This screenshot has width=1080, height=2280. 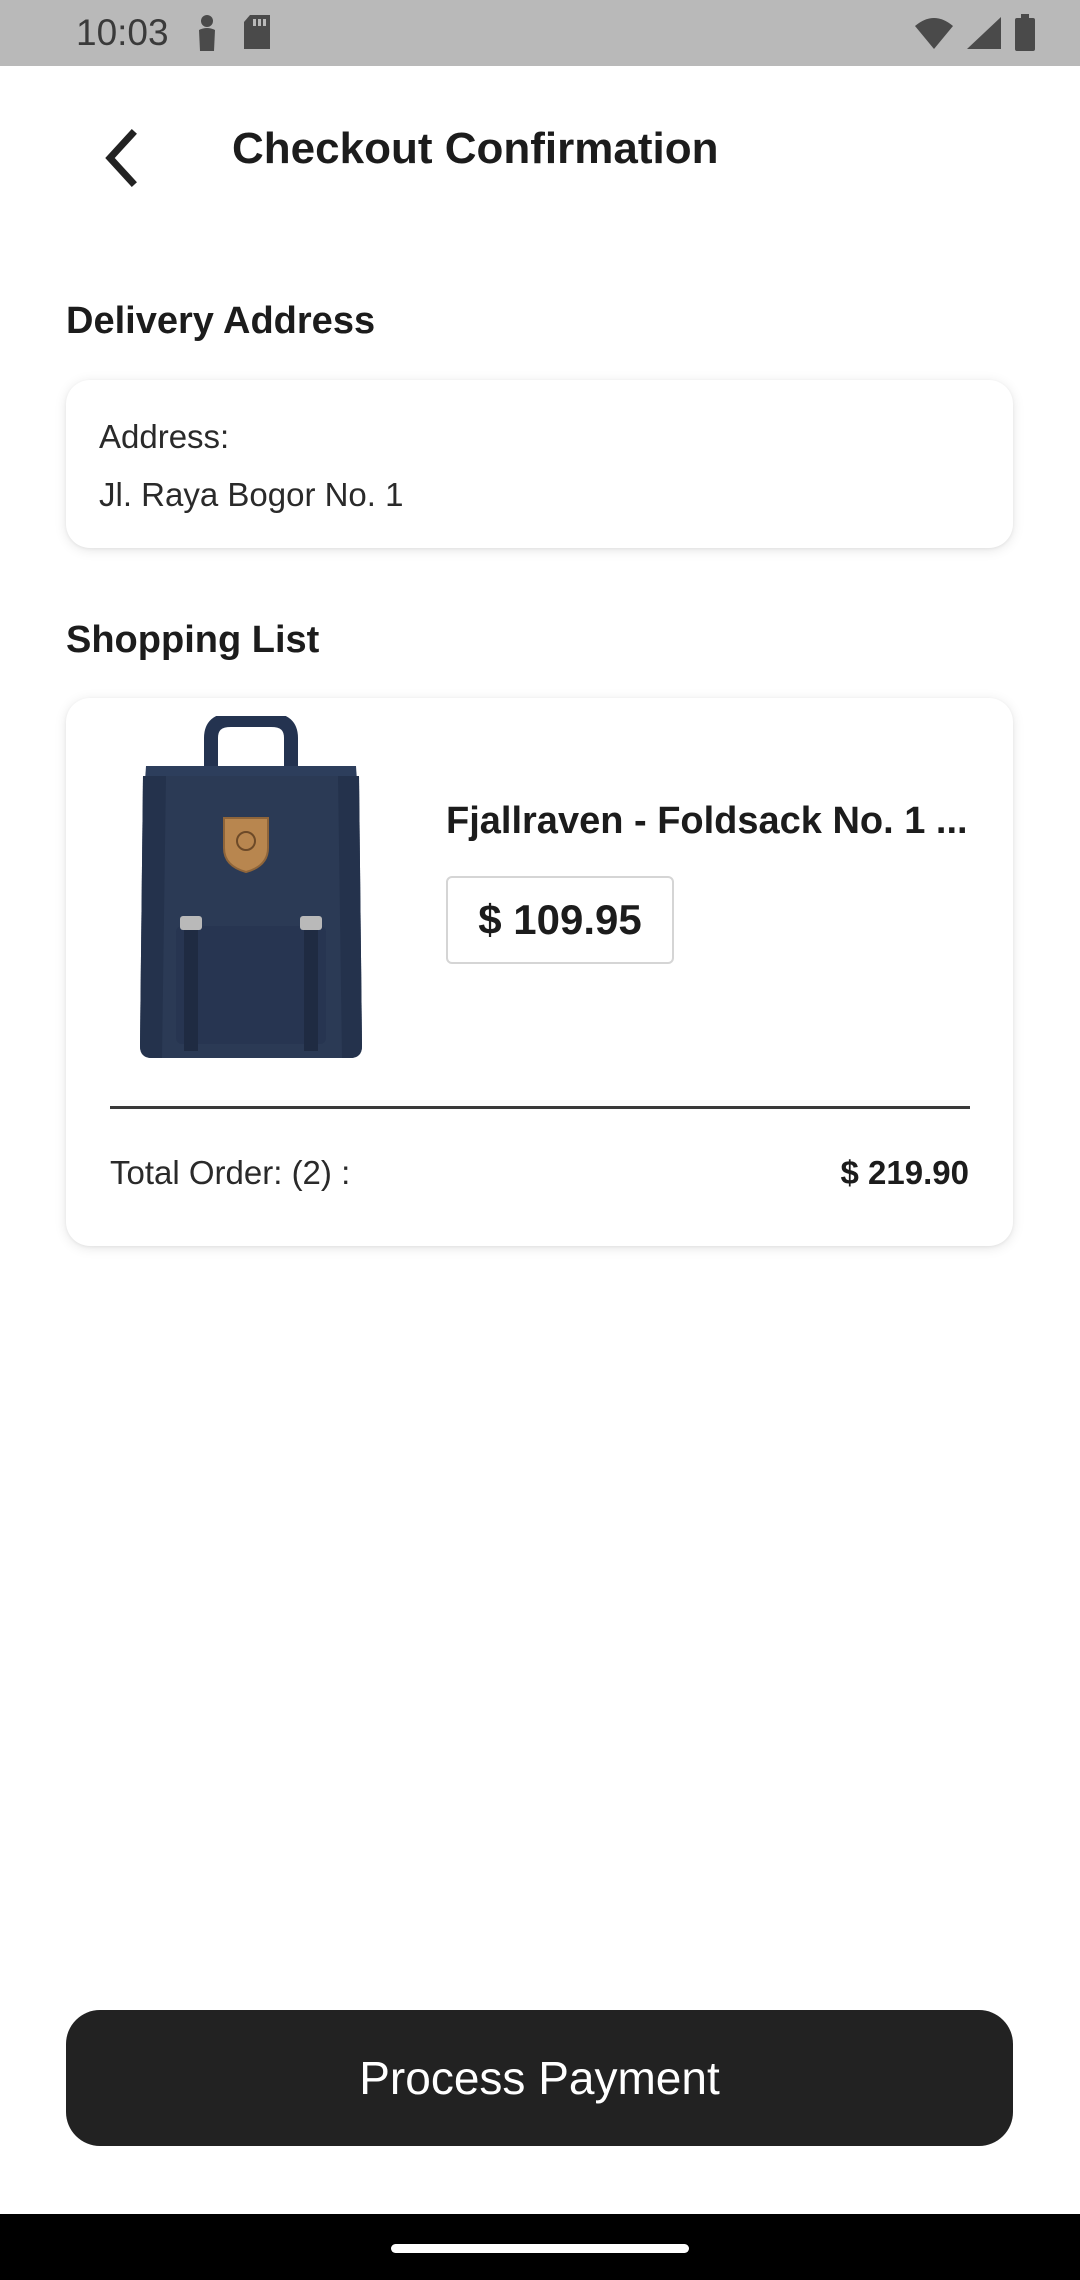 I want to click on total-order-label: Total Order: (2) :, so click(x=230, y=1172).